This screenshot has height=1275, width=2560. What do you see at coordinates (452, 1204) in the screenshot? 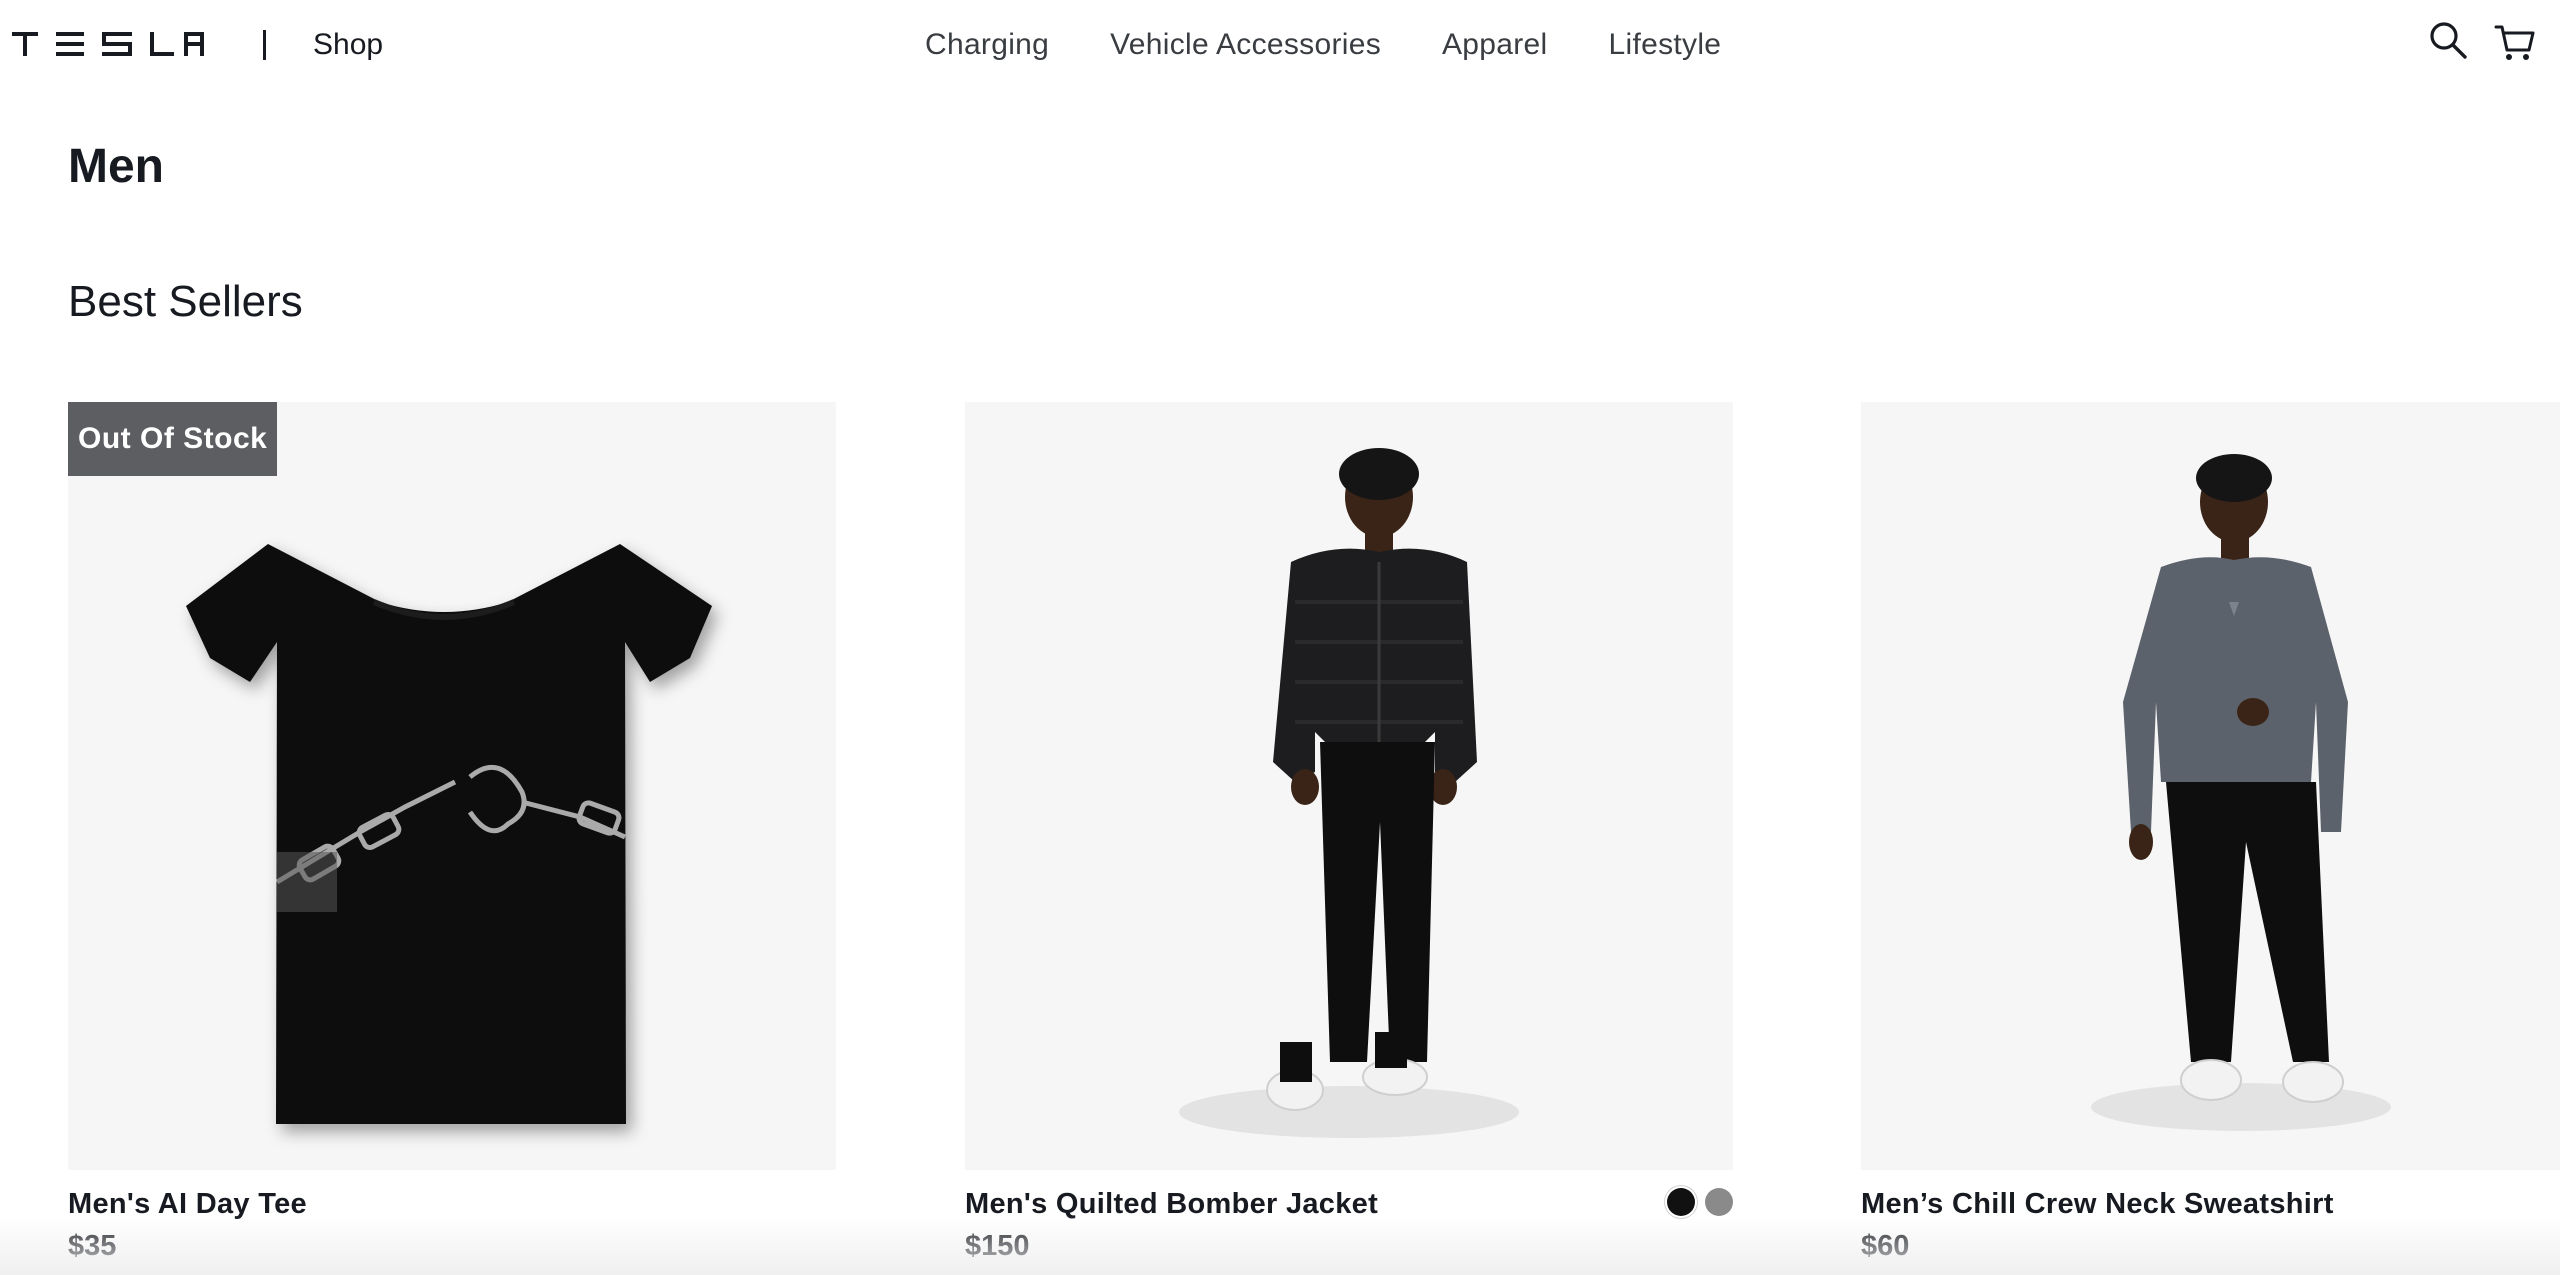
I see `product-name: Men's AI Day Tee` at bounding box center [452, 1204].